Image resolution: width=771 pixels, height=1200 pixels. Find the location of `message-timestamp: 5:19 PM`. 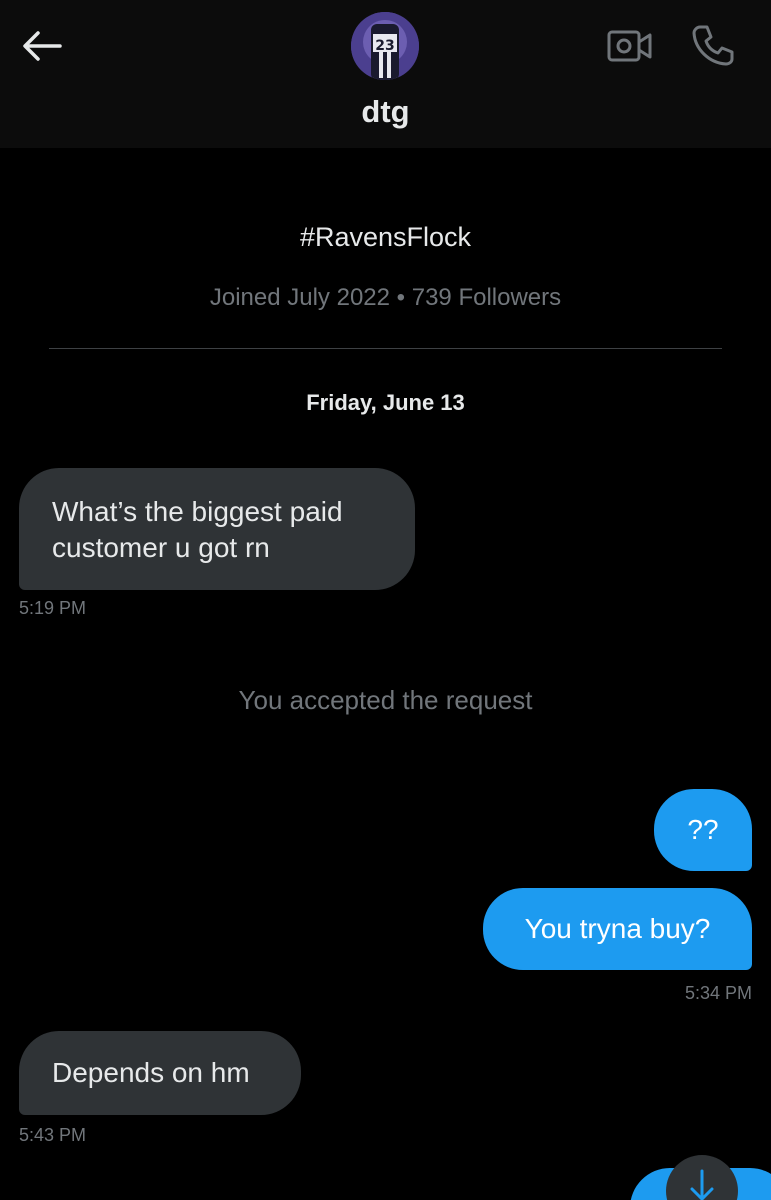

message-timestamp: 5:19 PM is located at coordinates (53, 608).